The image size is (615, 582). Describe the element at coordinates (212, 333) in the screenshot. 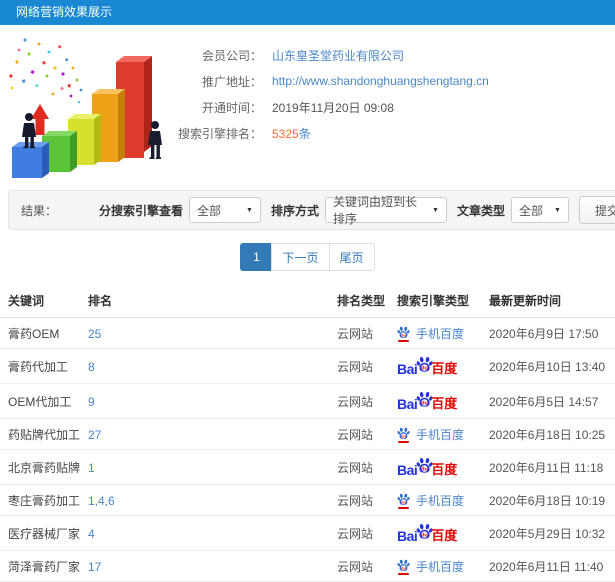

I see `rank-cell: 25` at that location.